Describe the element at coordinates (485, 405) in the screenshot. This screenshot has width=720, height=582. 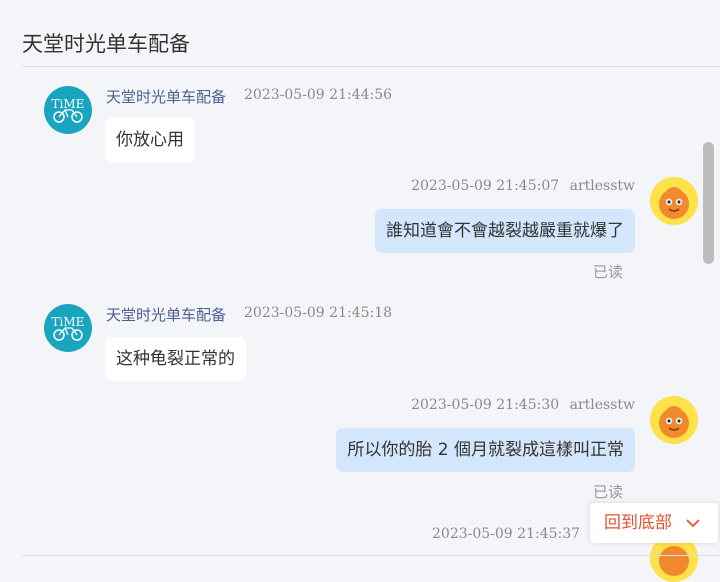
I see `message-timestamp: 2023-05-09 21:45:30` at that location.